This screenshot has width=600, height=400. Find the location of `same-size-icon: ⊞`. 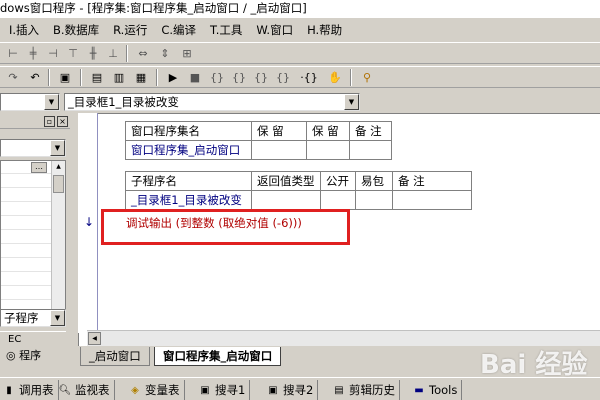

same-size-icon: ⊞ is located at coordinates (187, 53).